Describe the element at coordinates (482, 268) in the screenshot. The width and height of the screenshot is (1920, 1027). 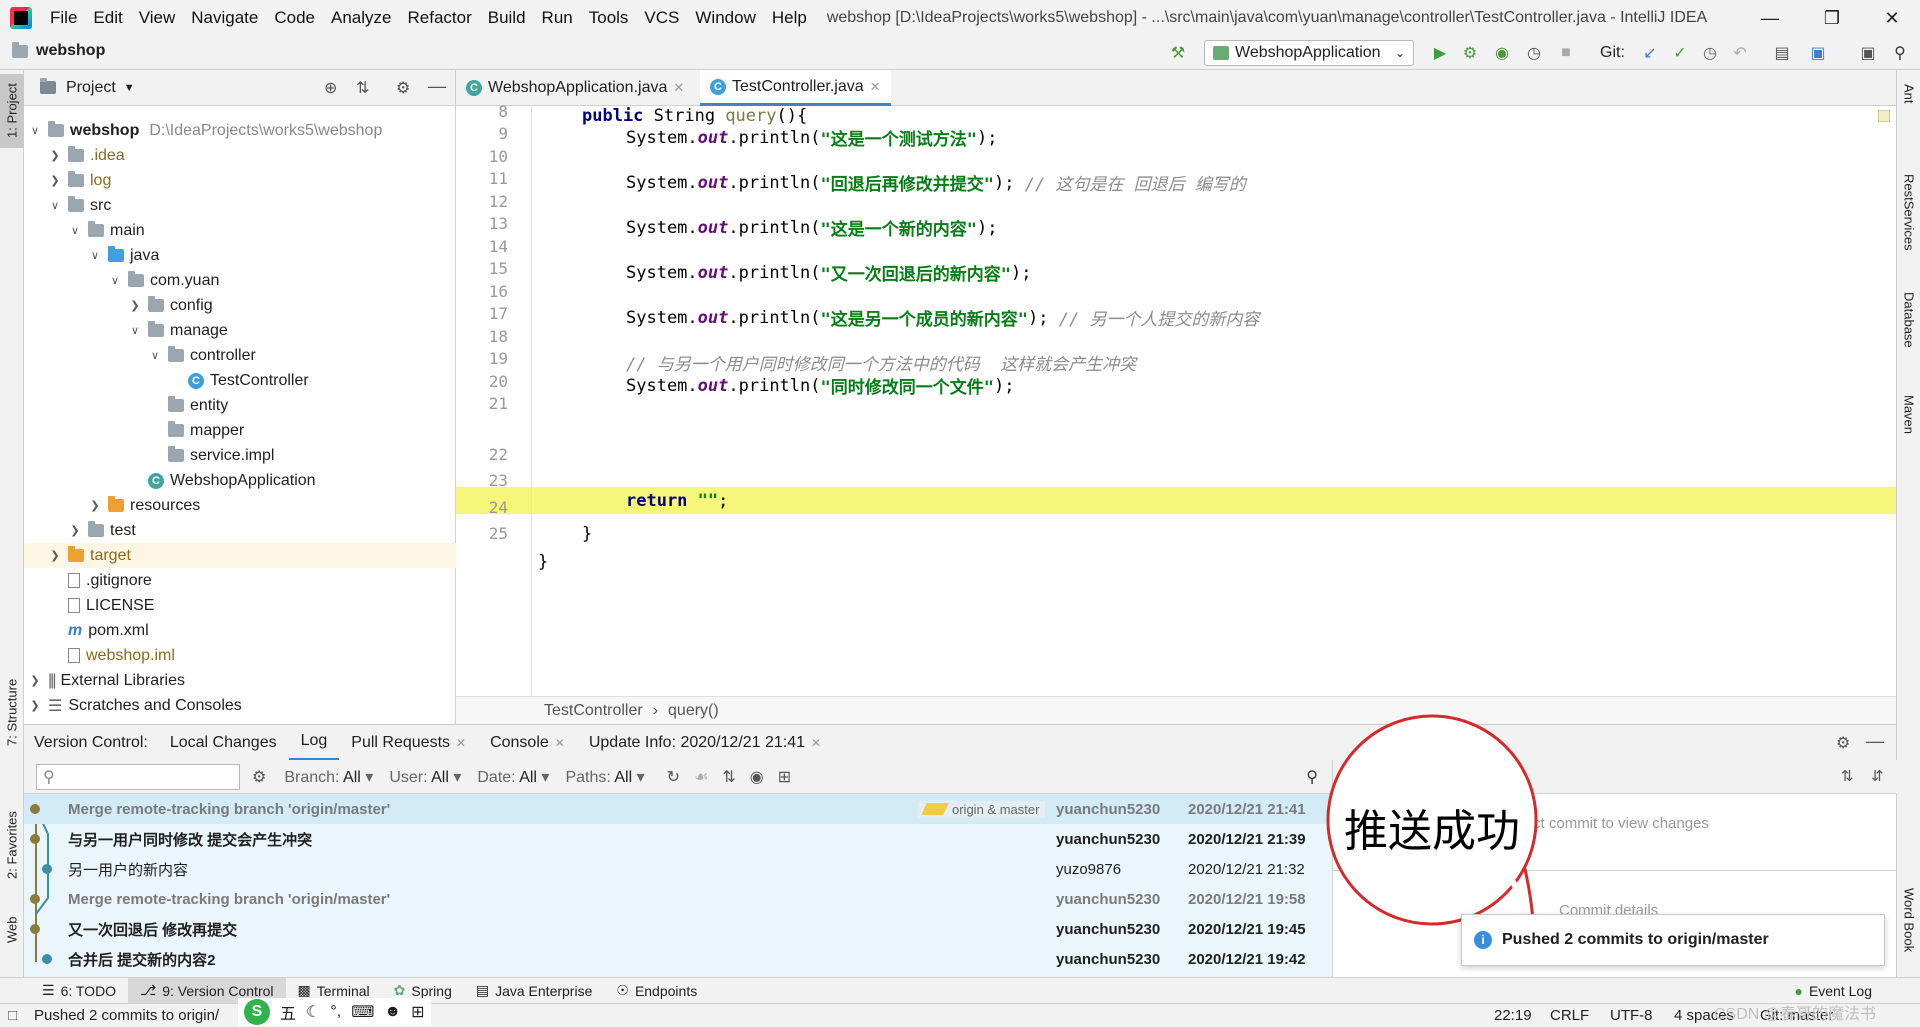
I see `line-number: 15` at that location.